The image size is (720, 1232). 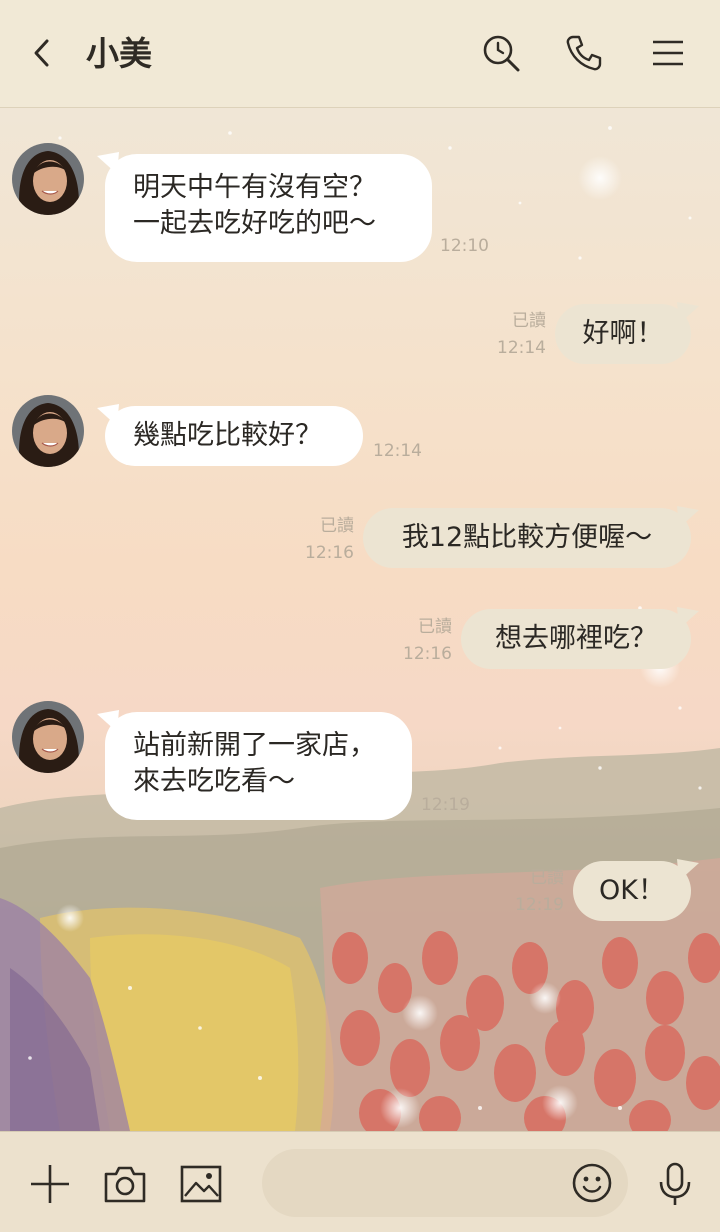 I want to click on message-bubble-outgoing: 想去哪裡吃？, so click(x=580, y=638).